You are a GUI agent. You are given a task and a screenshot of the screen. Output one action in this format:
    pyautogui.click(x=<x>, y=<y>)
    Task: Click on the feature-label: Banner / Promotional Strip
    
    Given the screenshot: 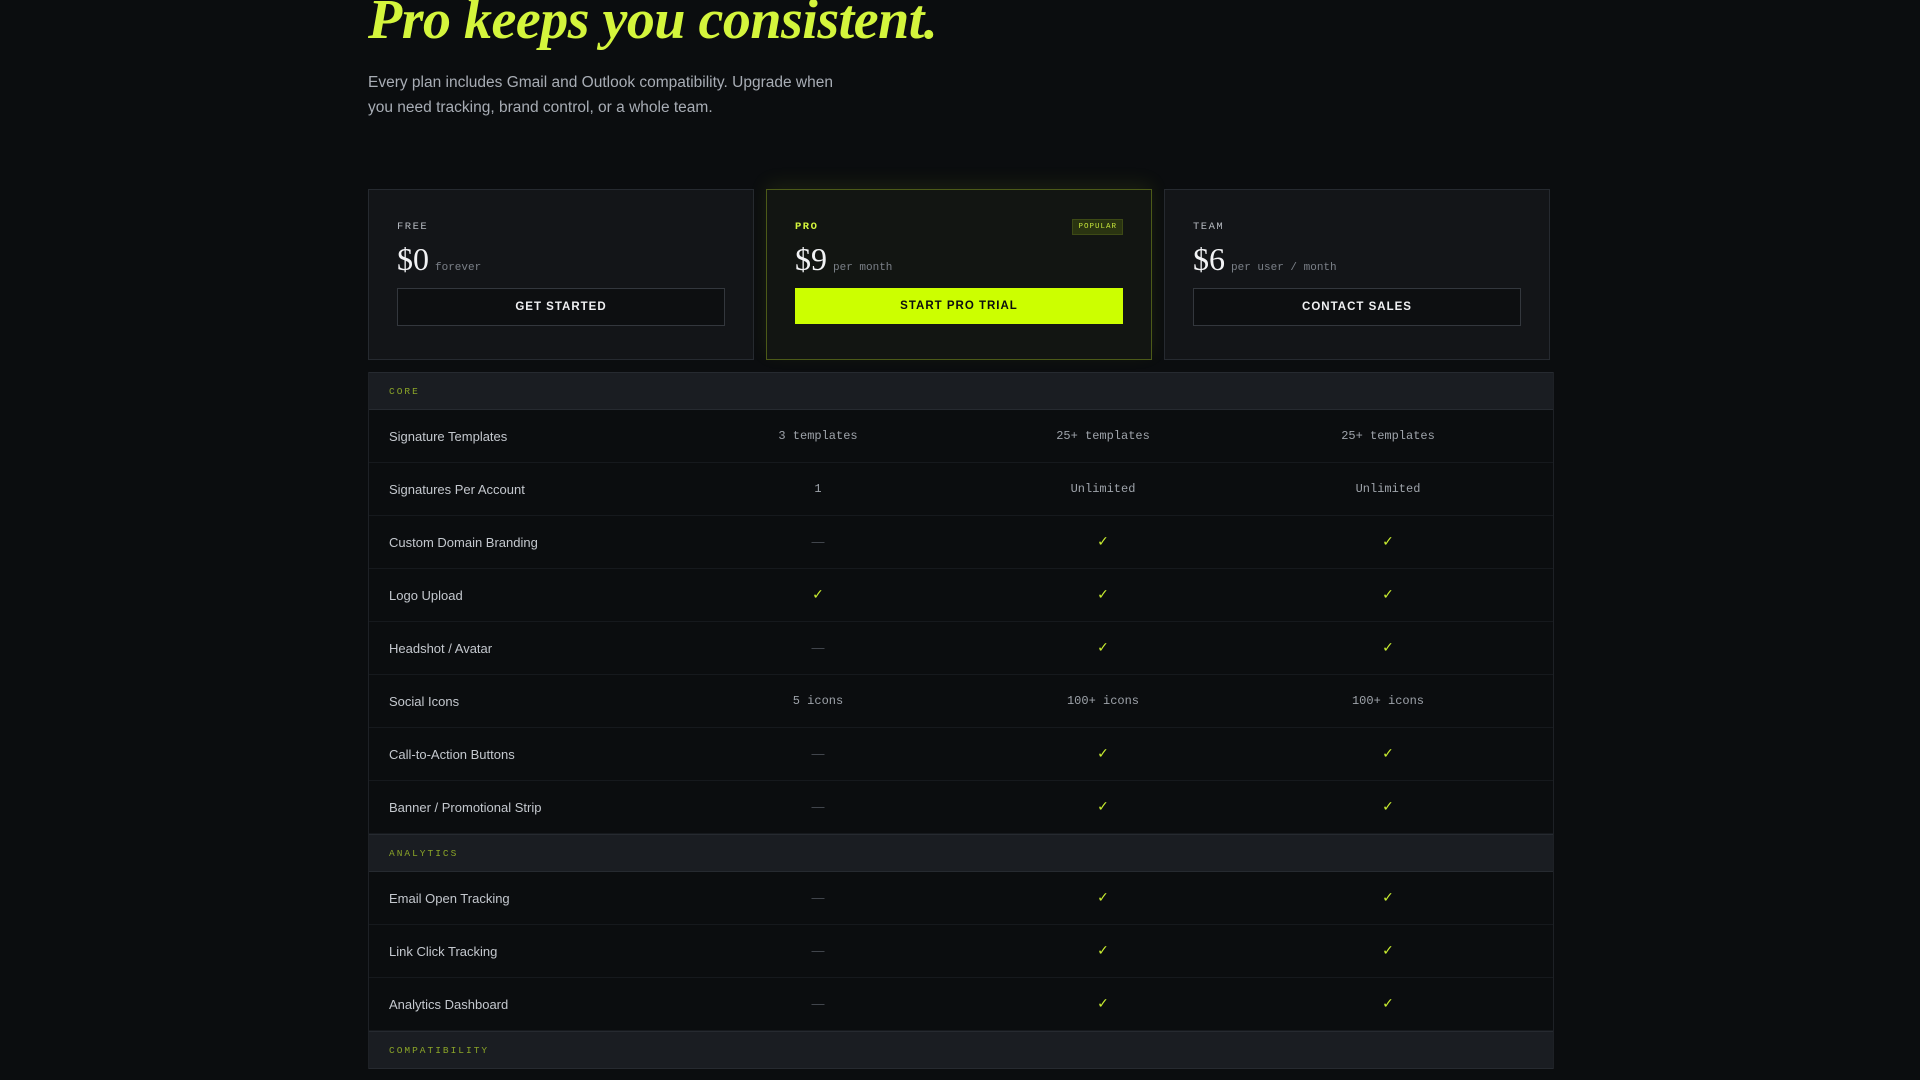 What is the action you would take?
    pyautogui.click(x=465, y=807)
    